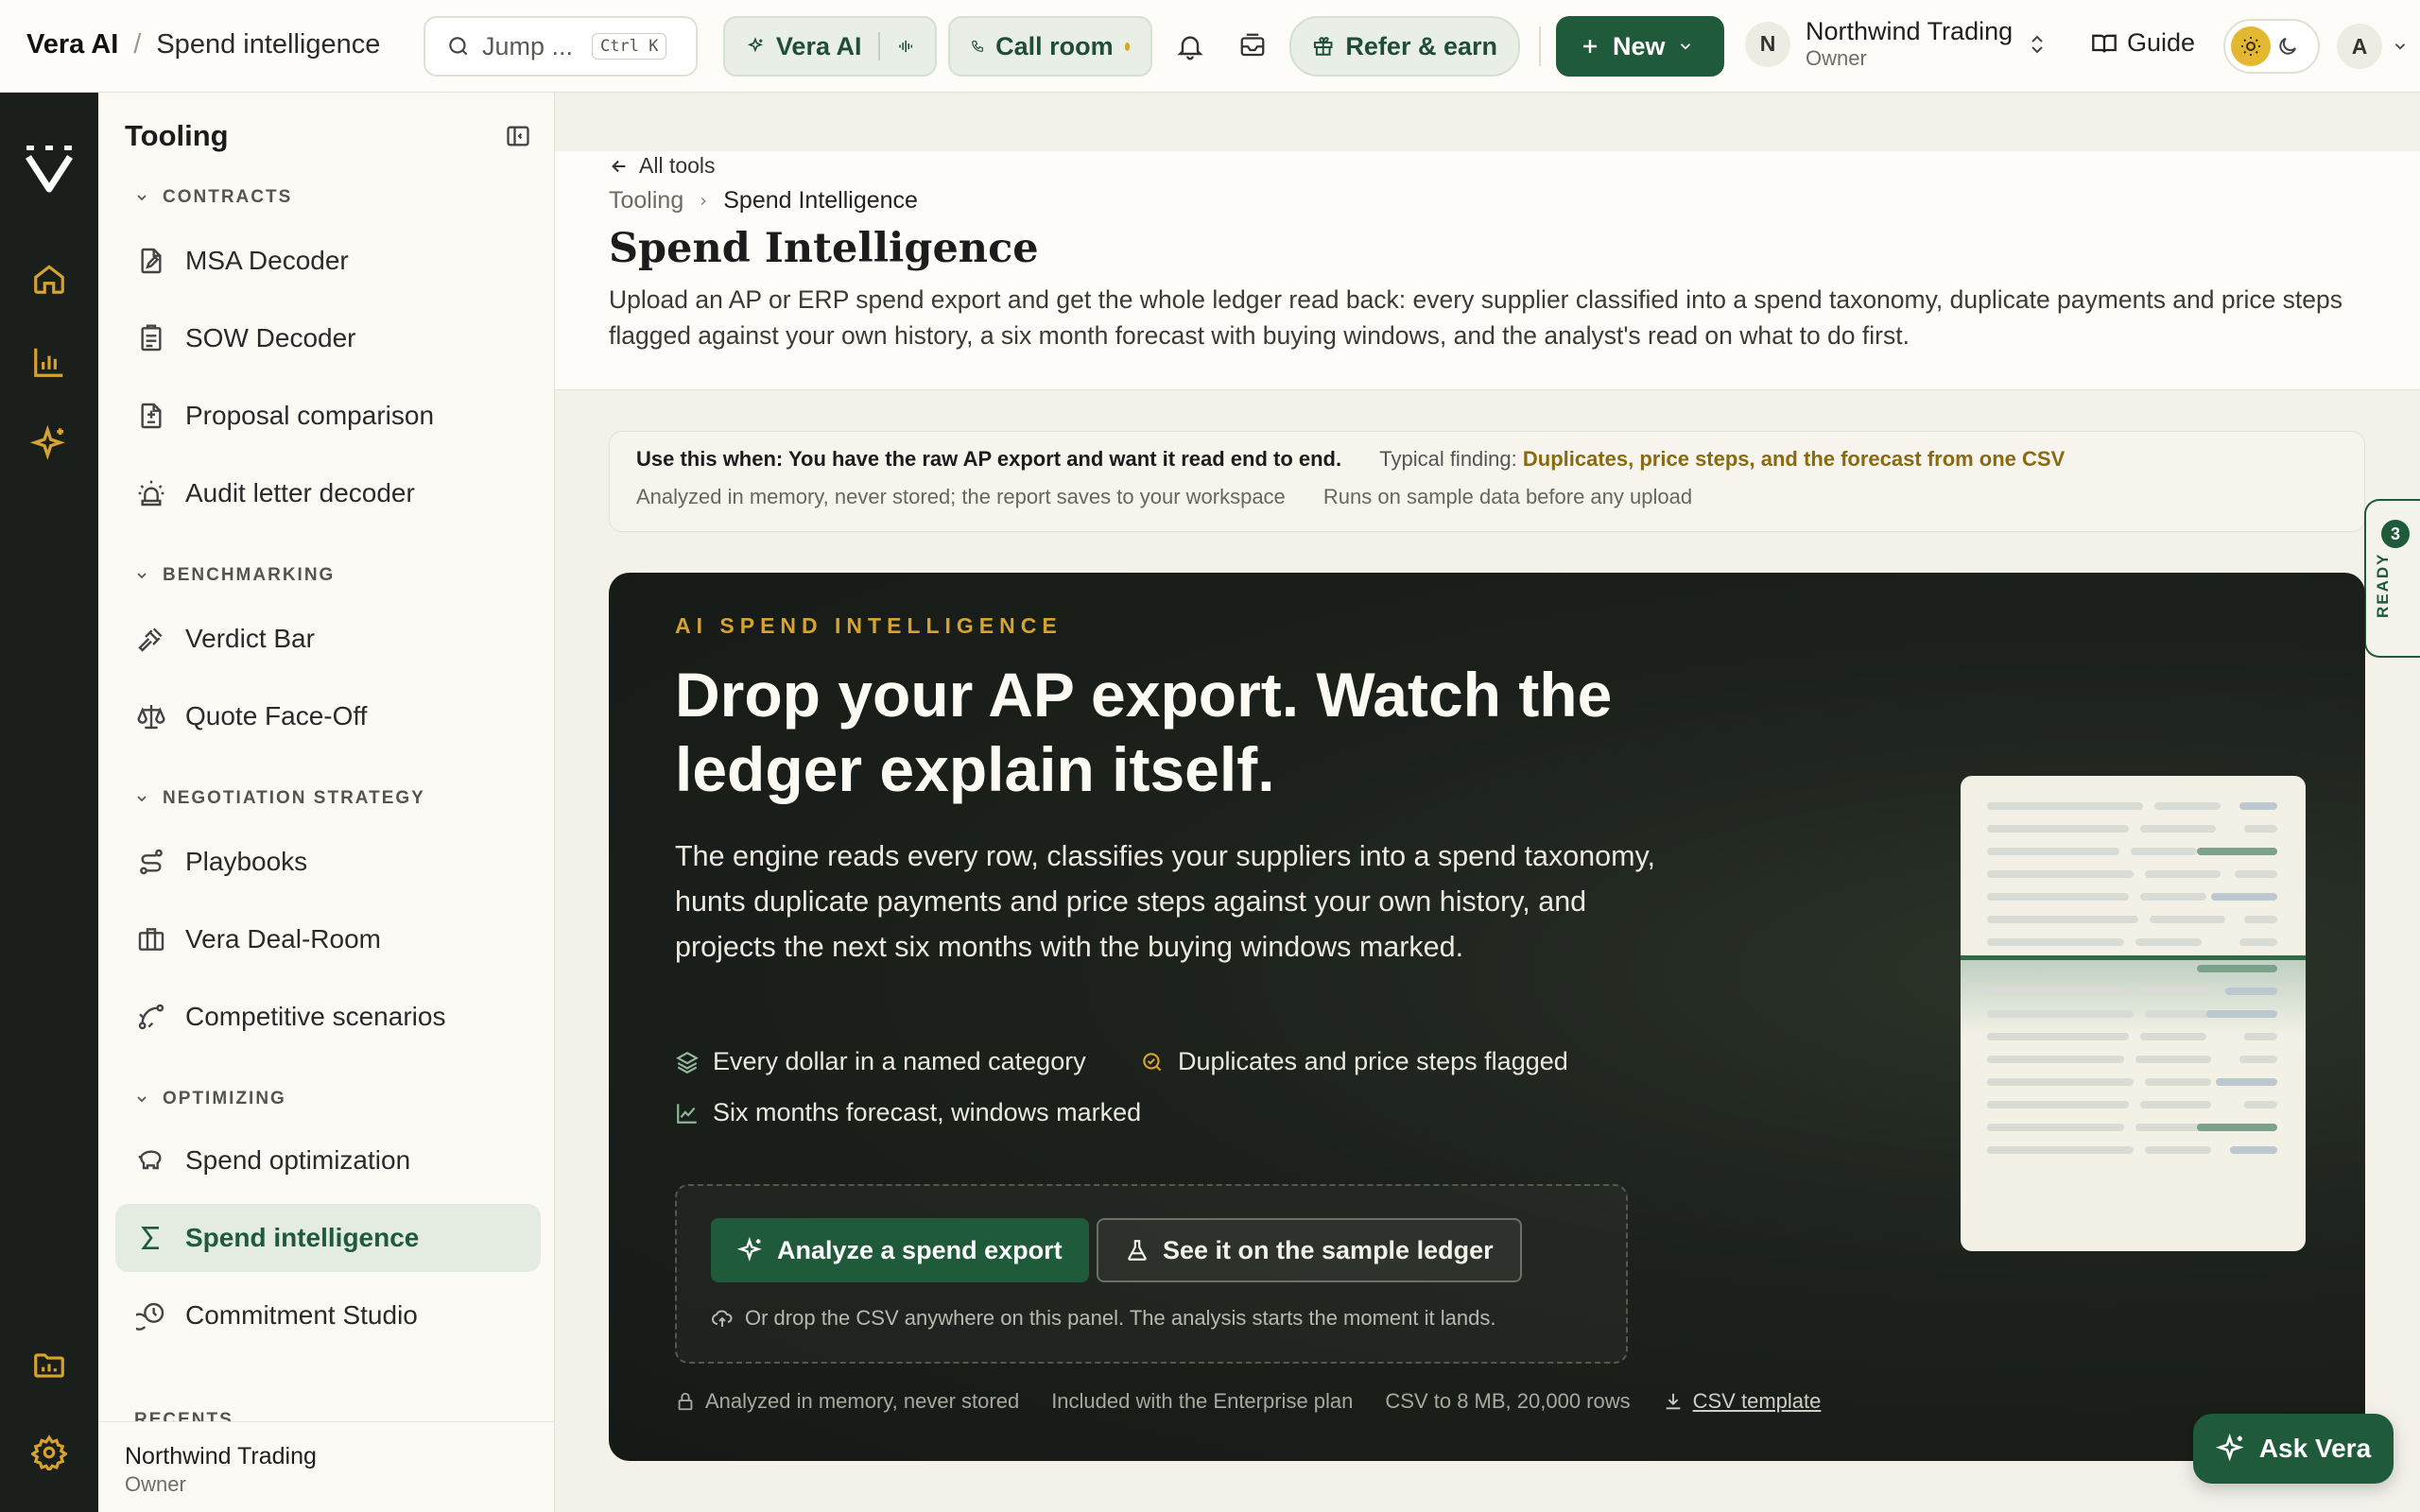  I want to click on sidebar-item-competitive-scenarios: Competitive scenarios, so click(328, 1017).